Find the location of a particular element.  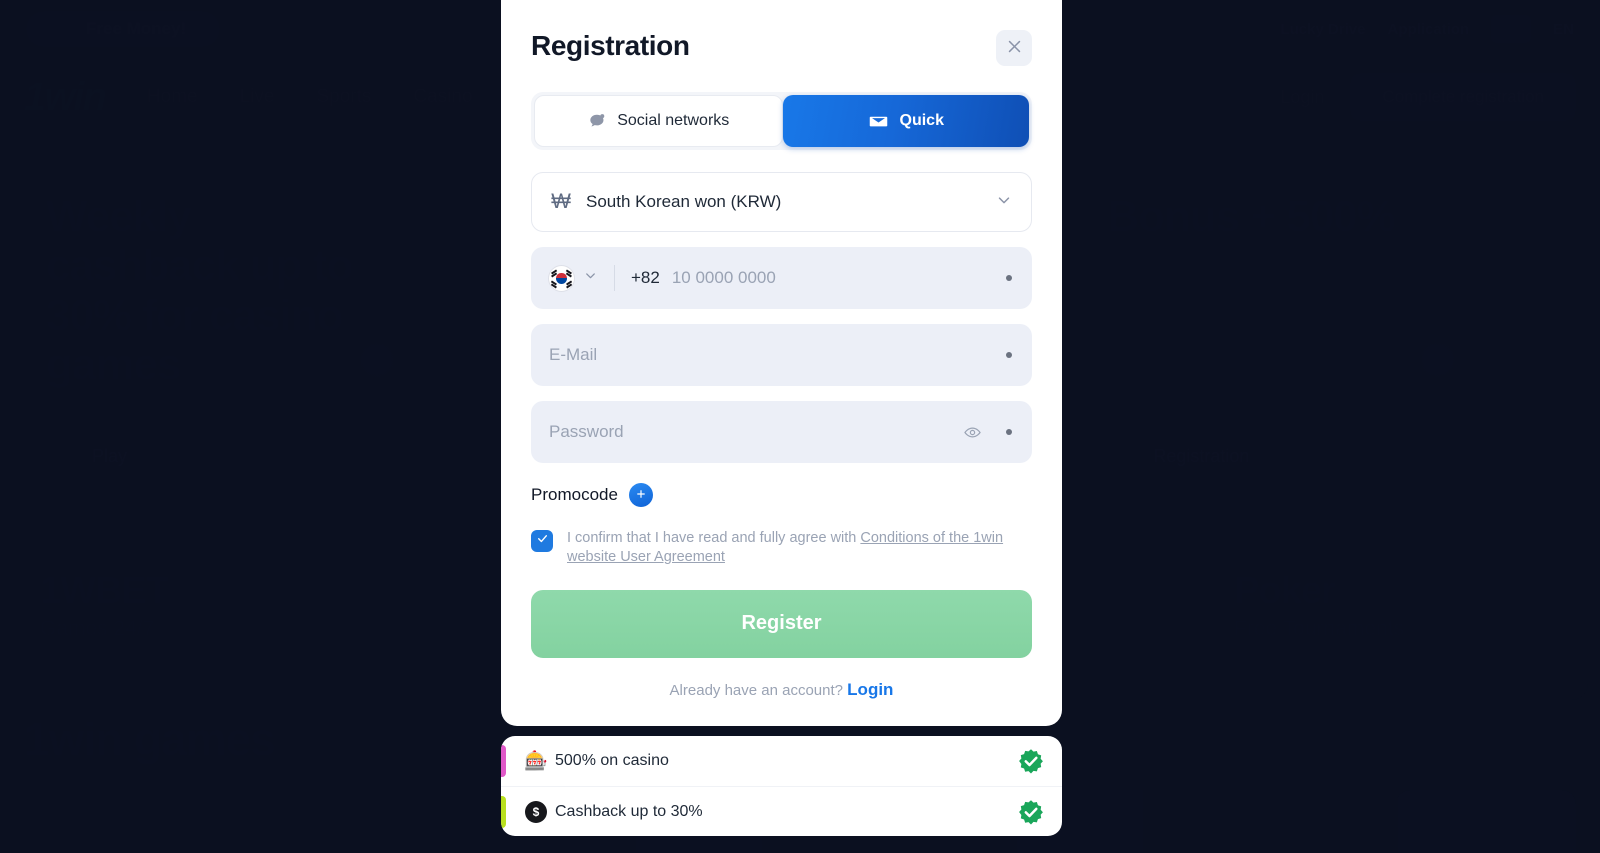

login-prompt-row: Already have an account? Login is located at coordinates (781, 690).